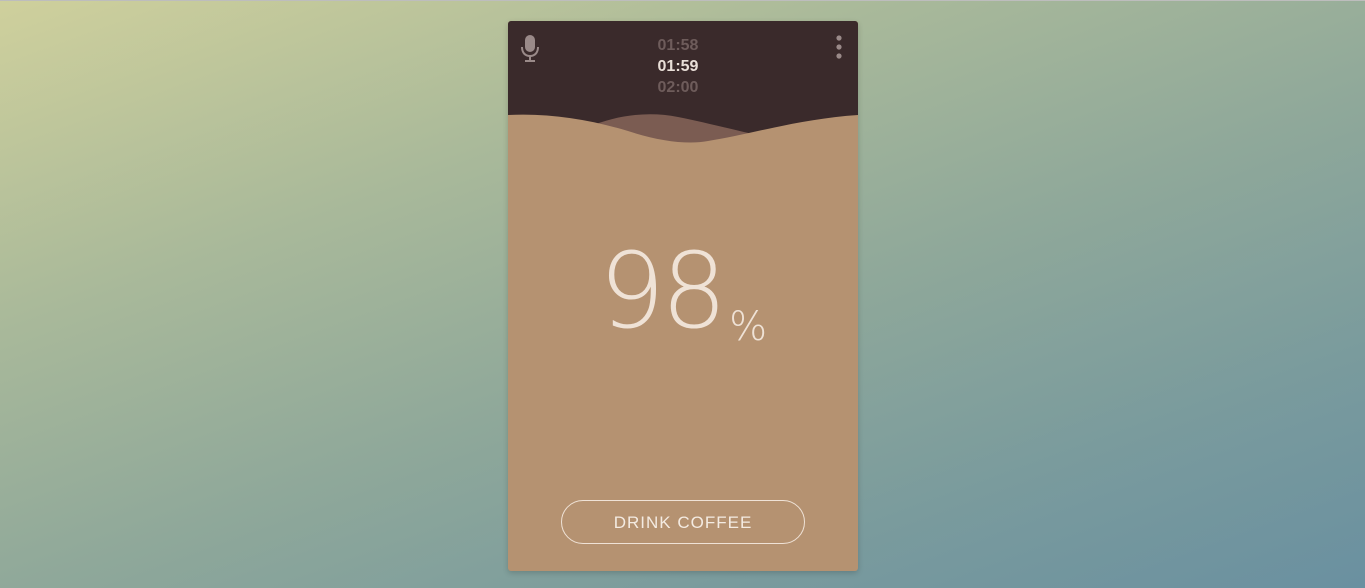 The width and height of the screenshot is (1365, 588). I want to click on drink-coffee-button: DRINK COFFEE, so click(683, 522).